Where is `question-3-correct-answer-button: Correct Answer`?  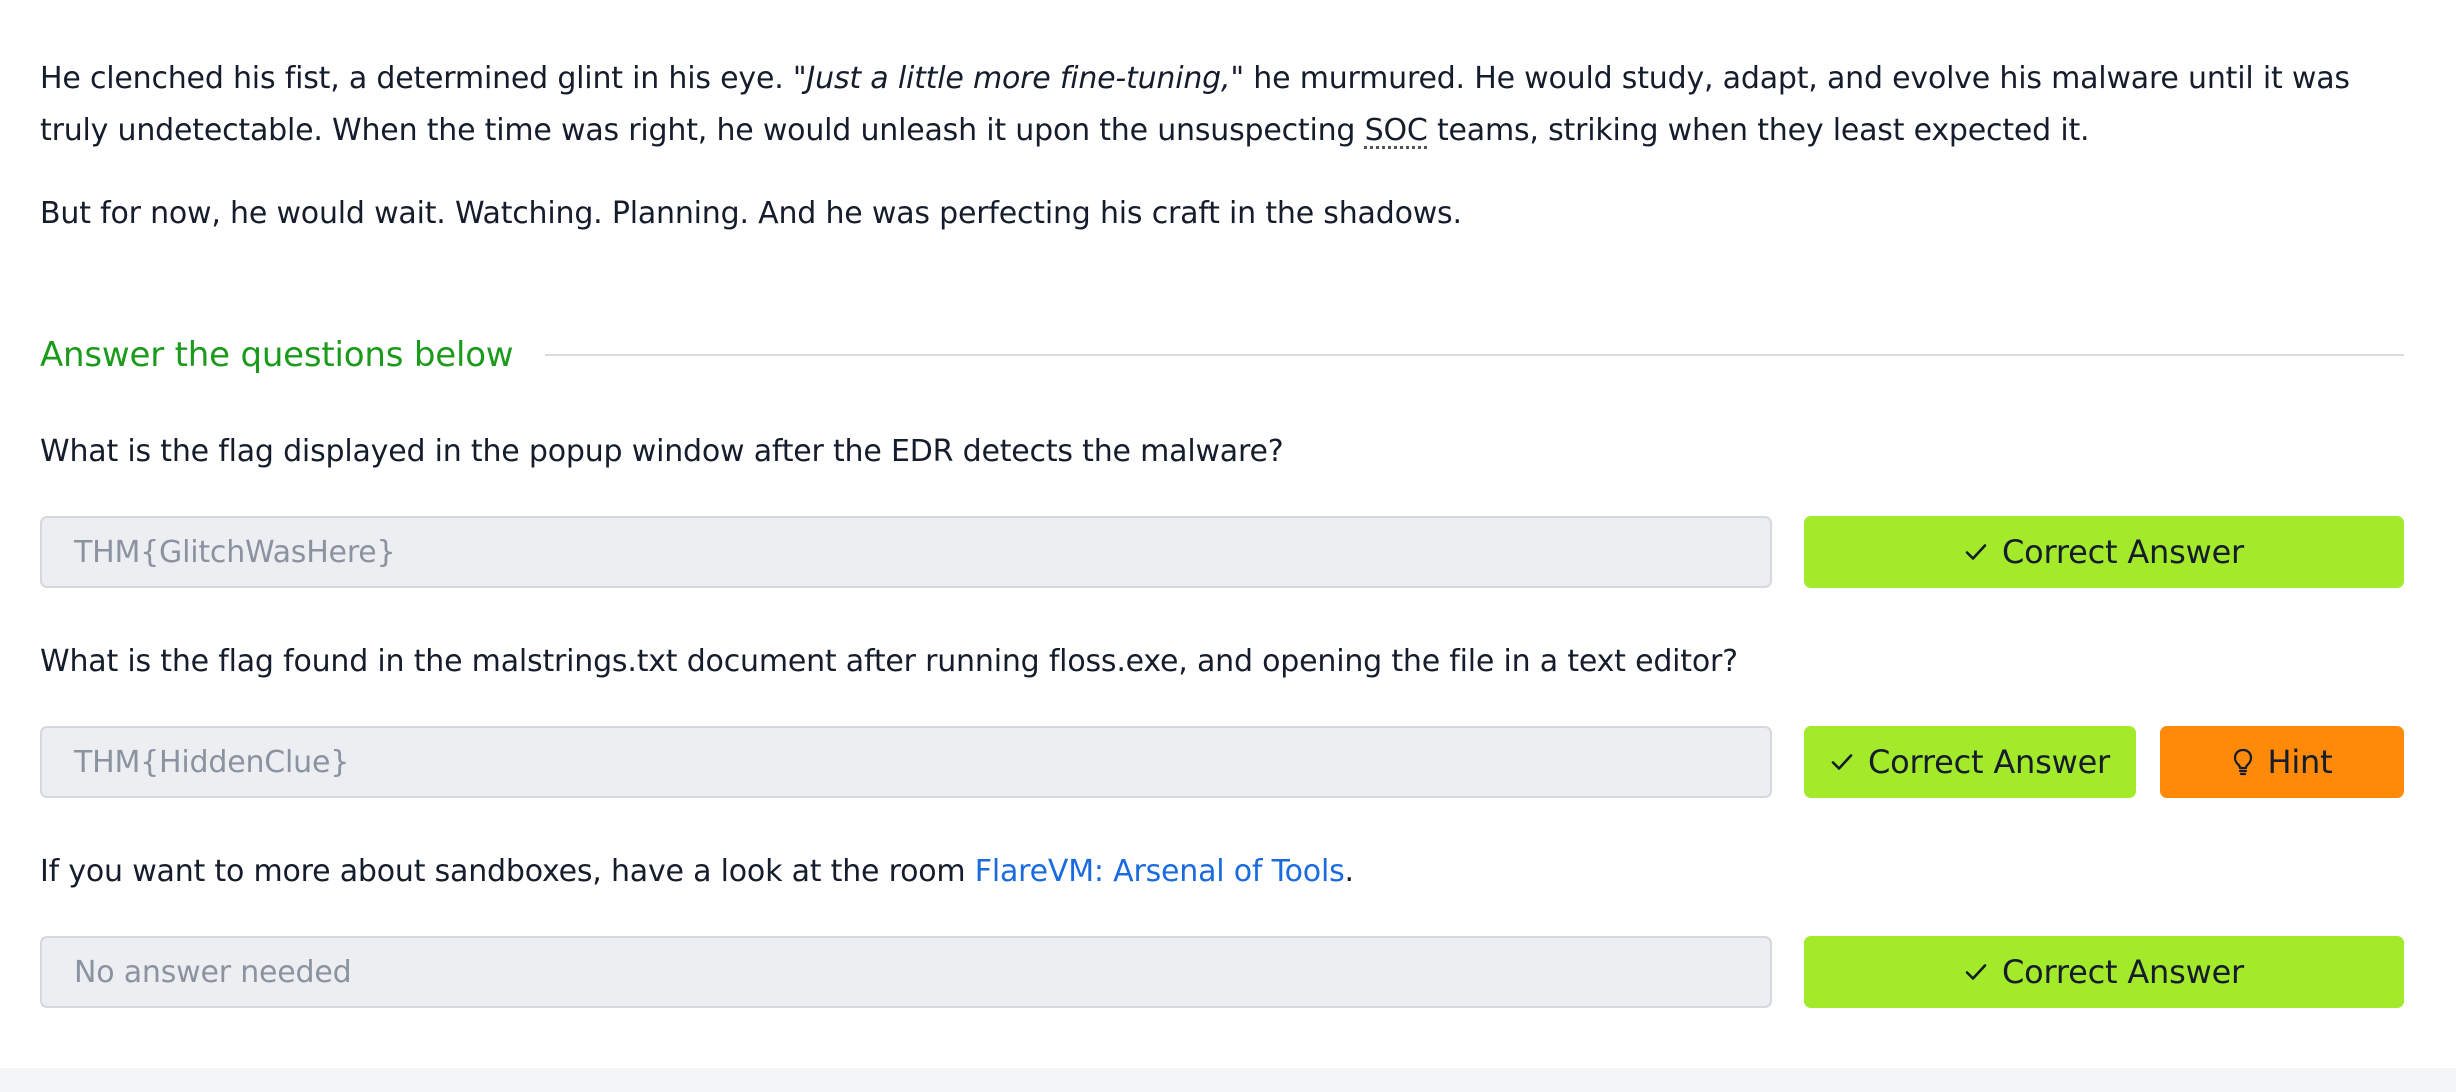 question-3-correct-answer-button: Correct Answer is located at coordinates (2104, 972).